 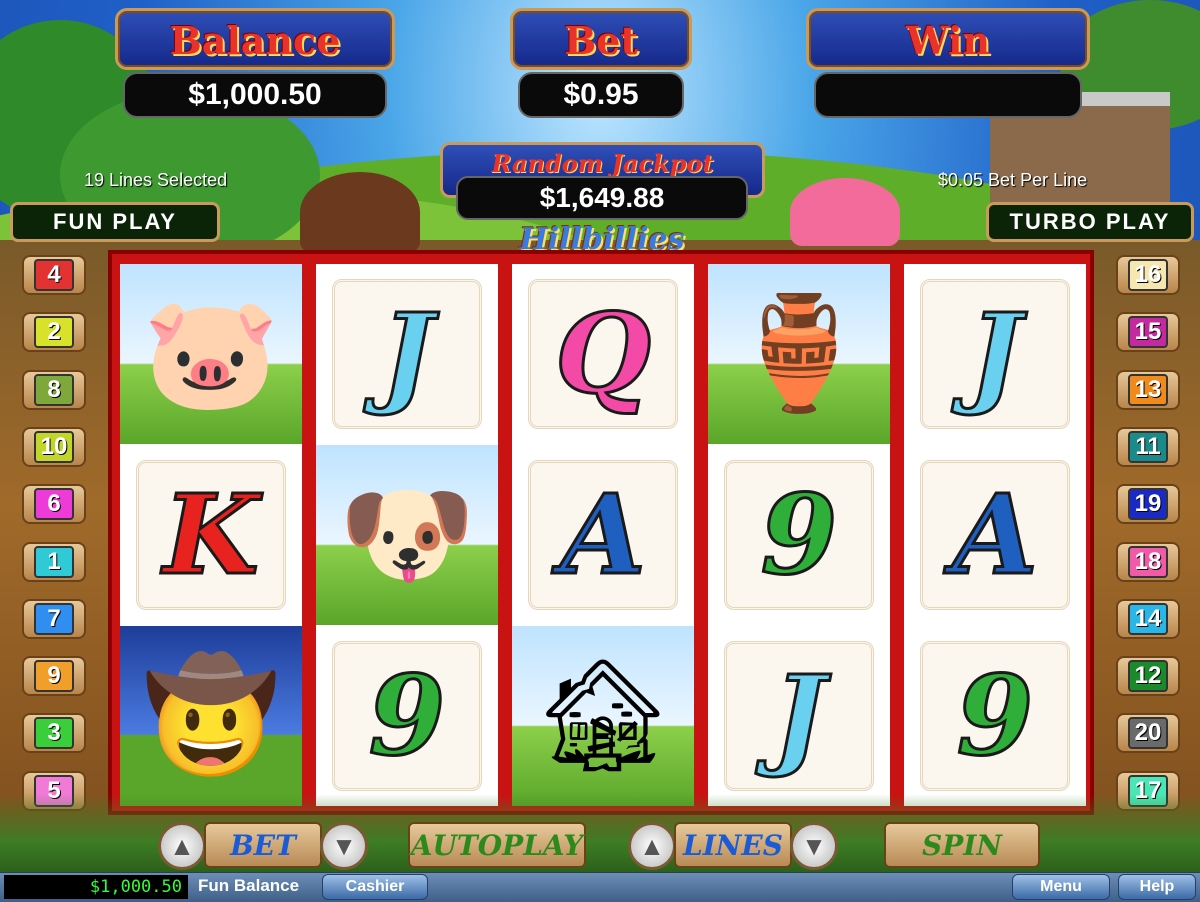 What do you see at coordinates (497, 845) in the screenshot?
I see `autoplay-button: AUTOPLAY` at bounding box center [497, 845].